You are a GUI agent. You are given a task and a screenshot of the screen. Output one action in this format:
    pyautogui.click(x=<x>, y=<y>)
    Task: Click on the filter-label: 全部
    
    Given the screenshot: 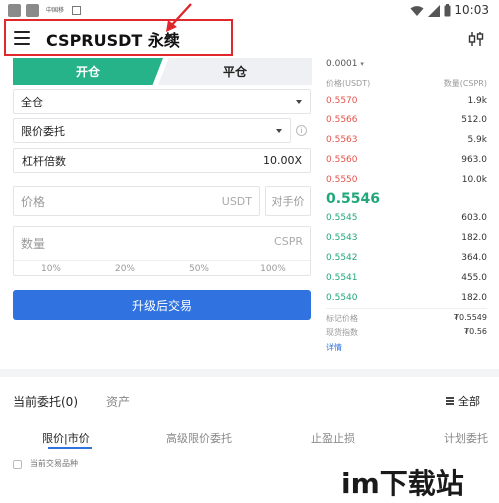 What is the action you would take?
    pyautogui.click(x=469, y=401)
    